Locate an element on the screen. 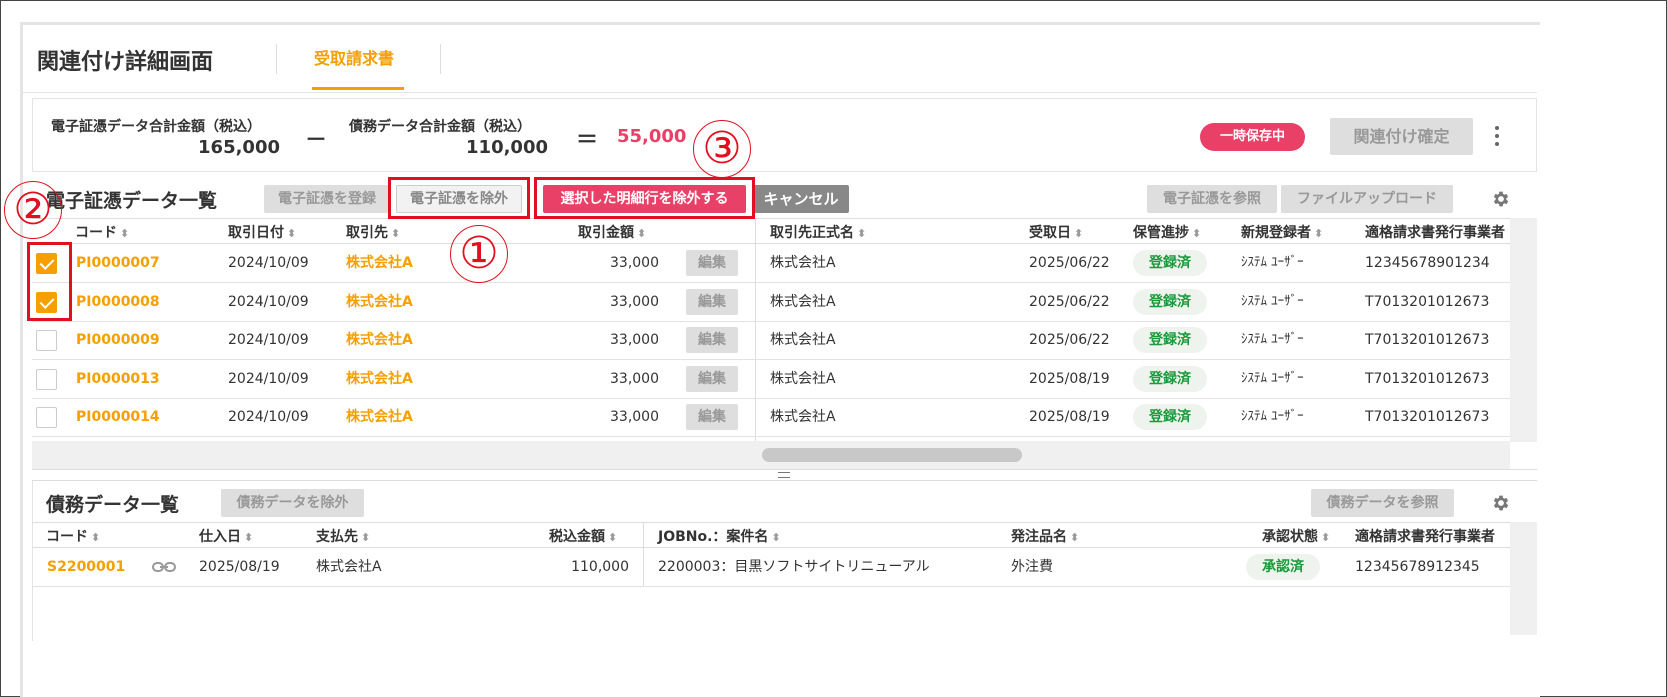 The width and height of the screenshot is (1667, 697). col-header-partner: 取引先 ⬍ is located at coordinates (373, 232).